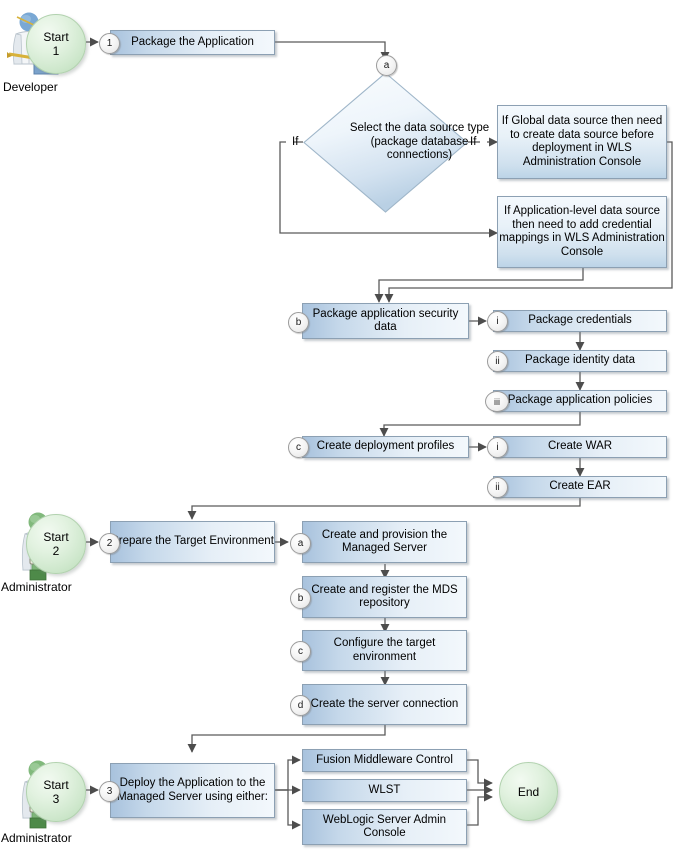 This screenshot has width=677, height=854. I want to click on step-b-marker: b, so click(298, 322).